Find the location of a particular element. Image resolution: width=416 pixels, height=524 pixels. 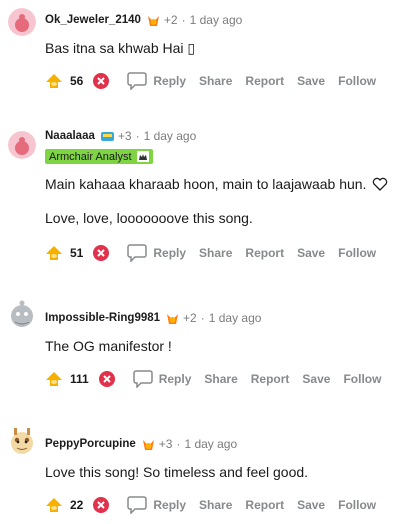

grey-snoo-avatar-icon is located at coordinates (22, 314).